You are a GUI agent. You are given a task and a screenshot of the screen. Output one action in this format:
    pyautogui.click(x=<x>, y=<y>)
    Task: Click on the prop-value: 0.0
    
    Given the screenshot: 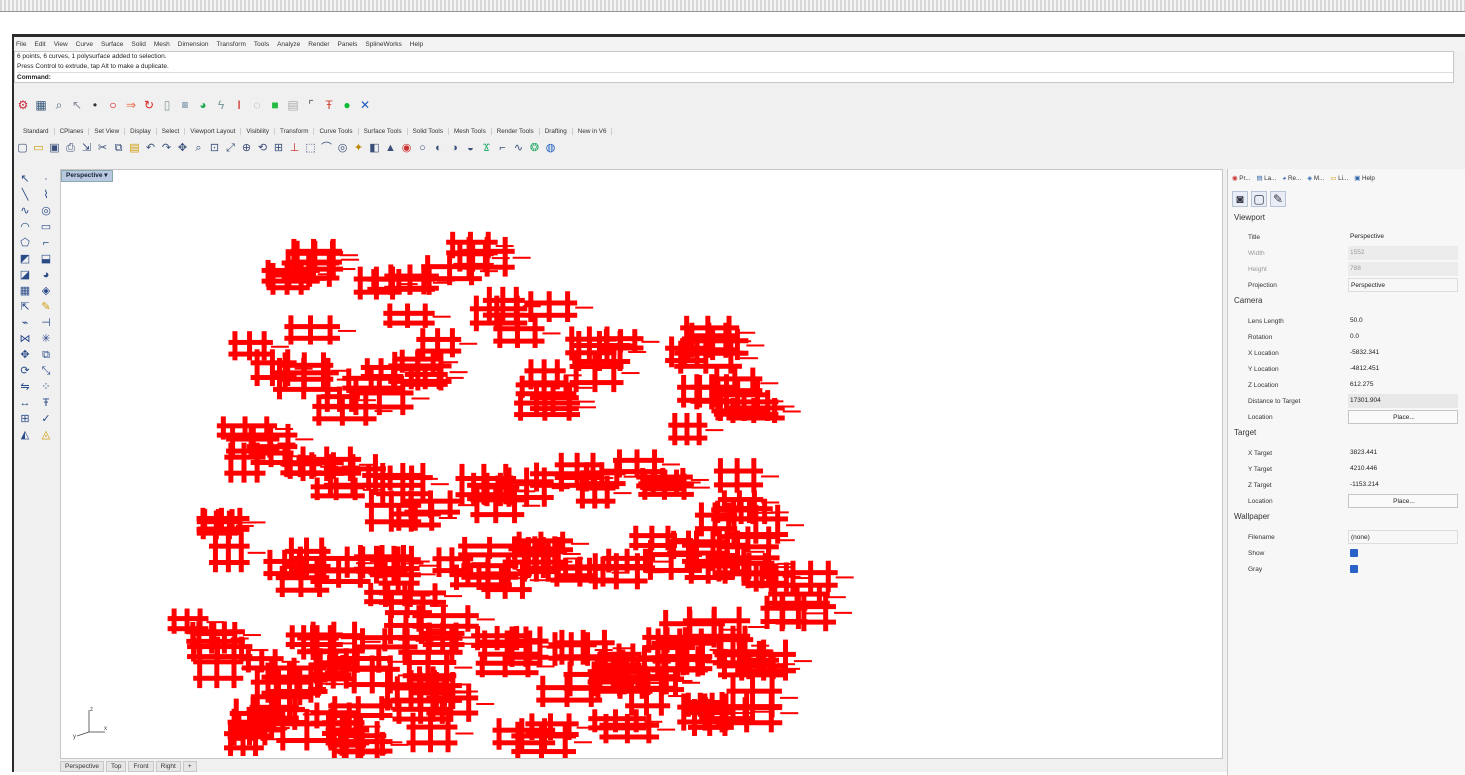 What is the action you would take?
    pyautogui.click(x=1403, y=337)
    